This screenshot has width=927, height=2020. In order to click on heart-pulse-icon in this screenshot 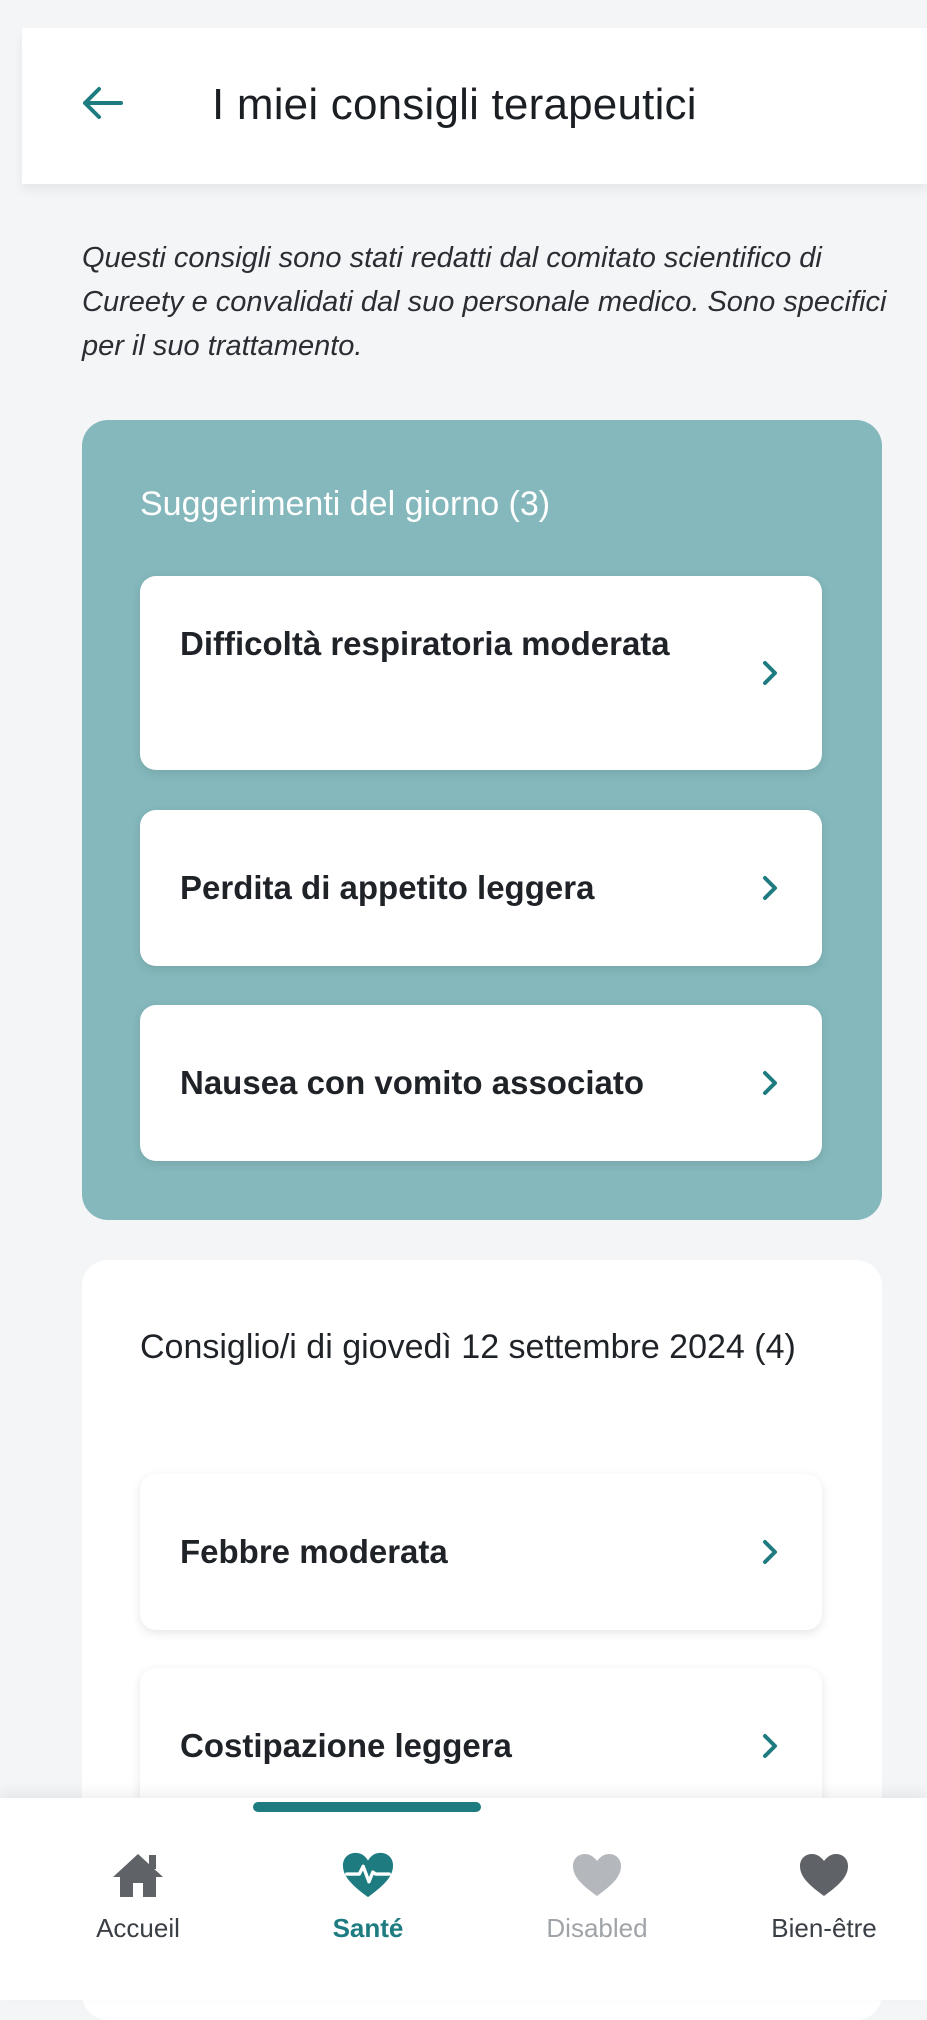, I will do `click(368, 1875)`.